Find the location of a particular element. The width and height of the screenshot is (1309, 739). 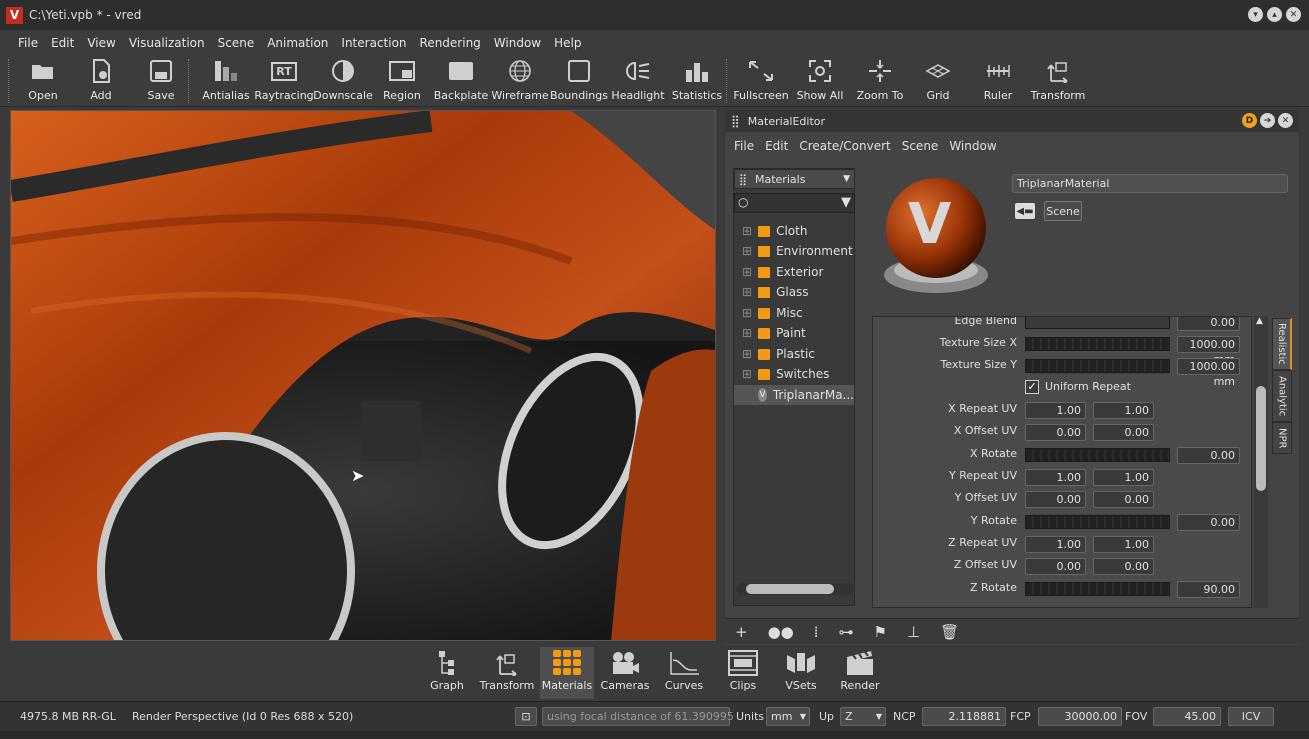

raytracing-button: RT Raytracing is located at coordinates (284, 79).